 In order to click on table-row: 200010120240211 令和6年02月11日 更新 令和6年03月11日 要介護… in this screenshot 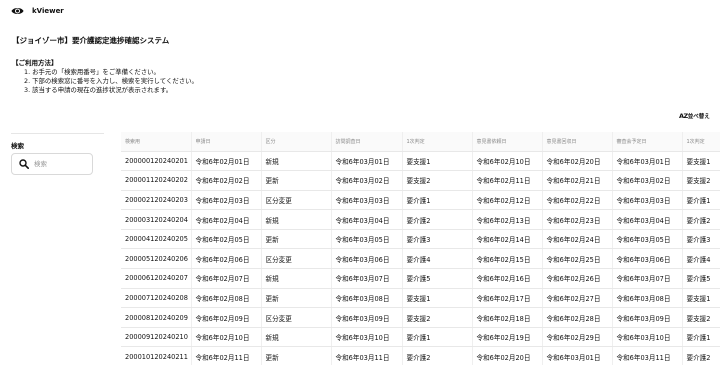, I will do `click(420, 355)`.